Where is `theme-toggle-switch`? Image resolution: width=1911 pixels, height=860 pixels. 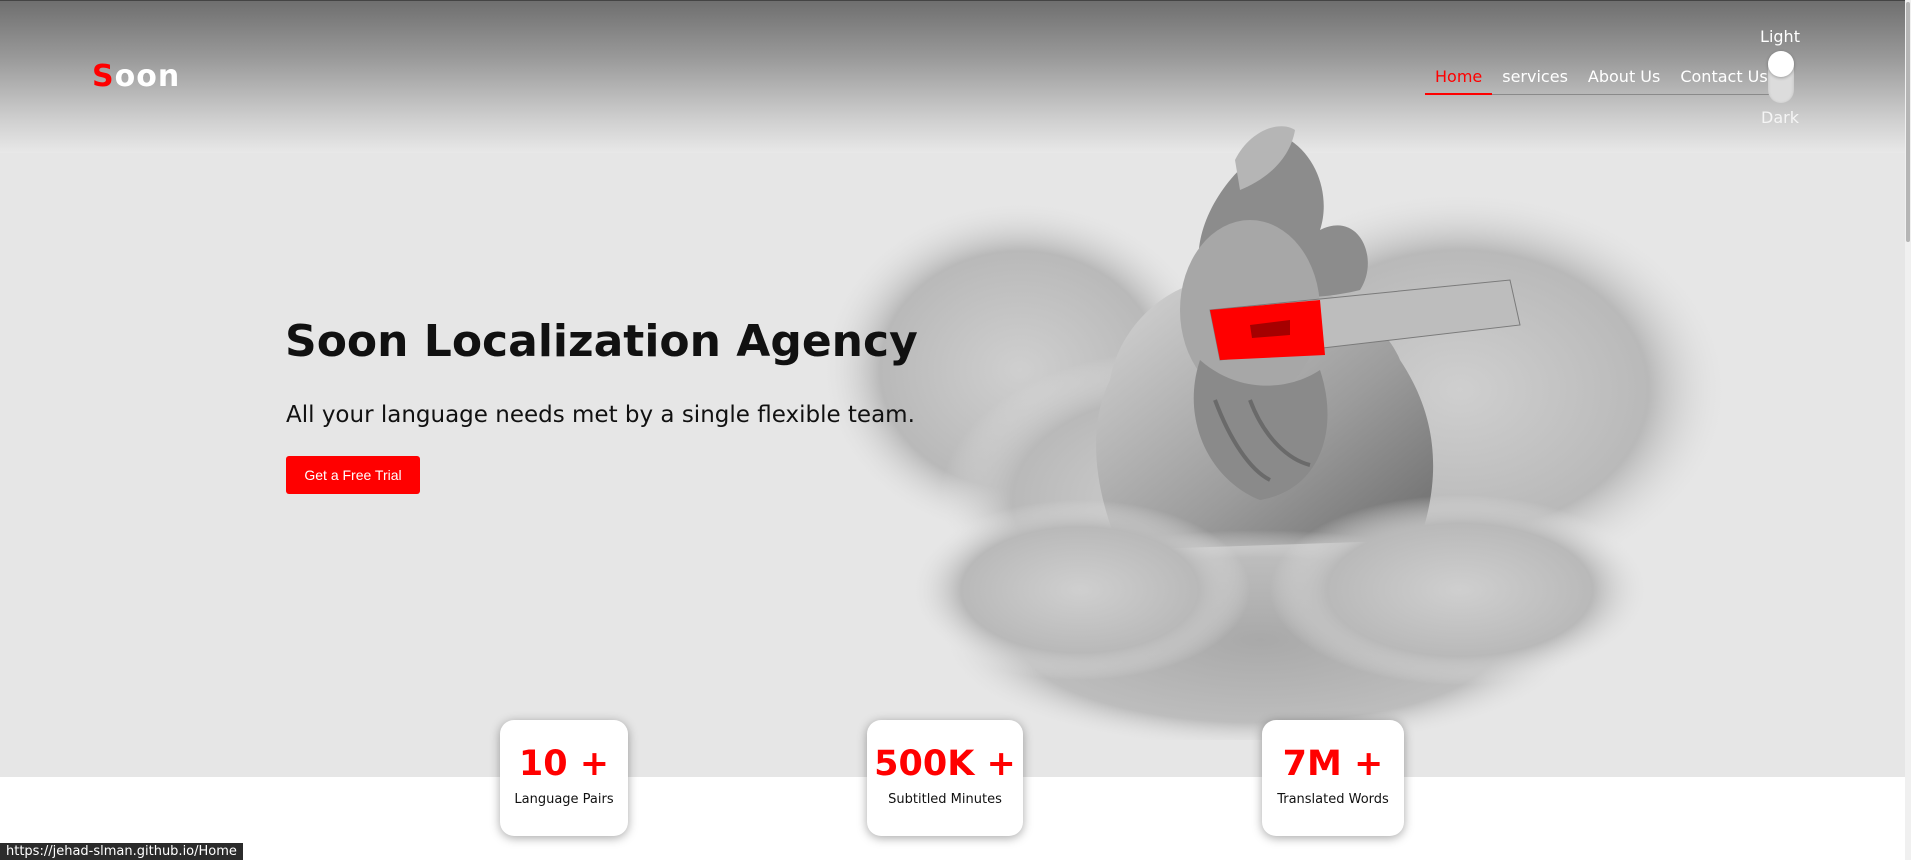 theme-toggle-switch is located at coordinates (1781, 77).